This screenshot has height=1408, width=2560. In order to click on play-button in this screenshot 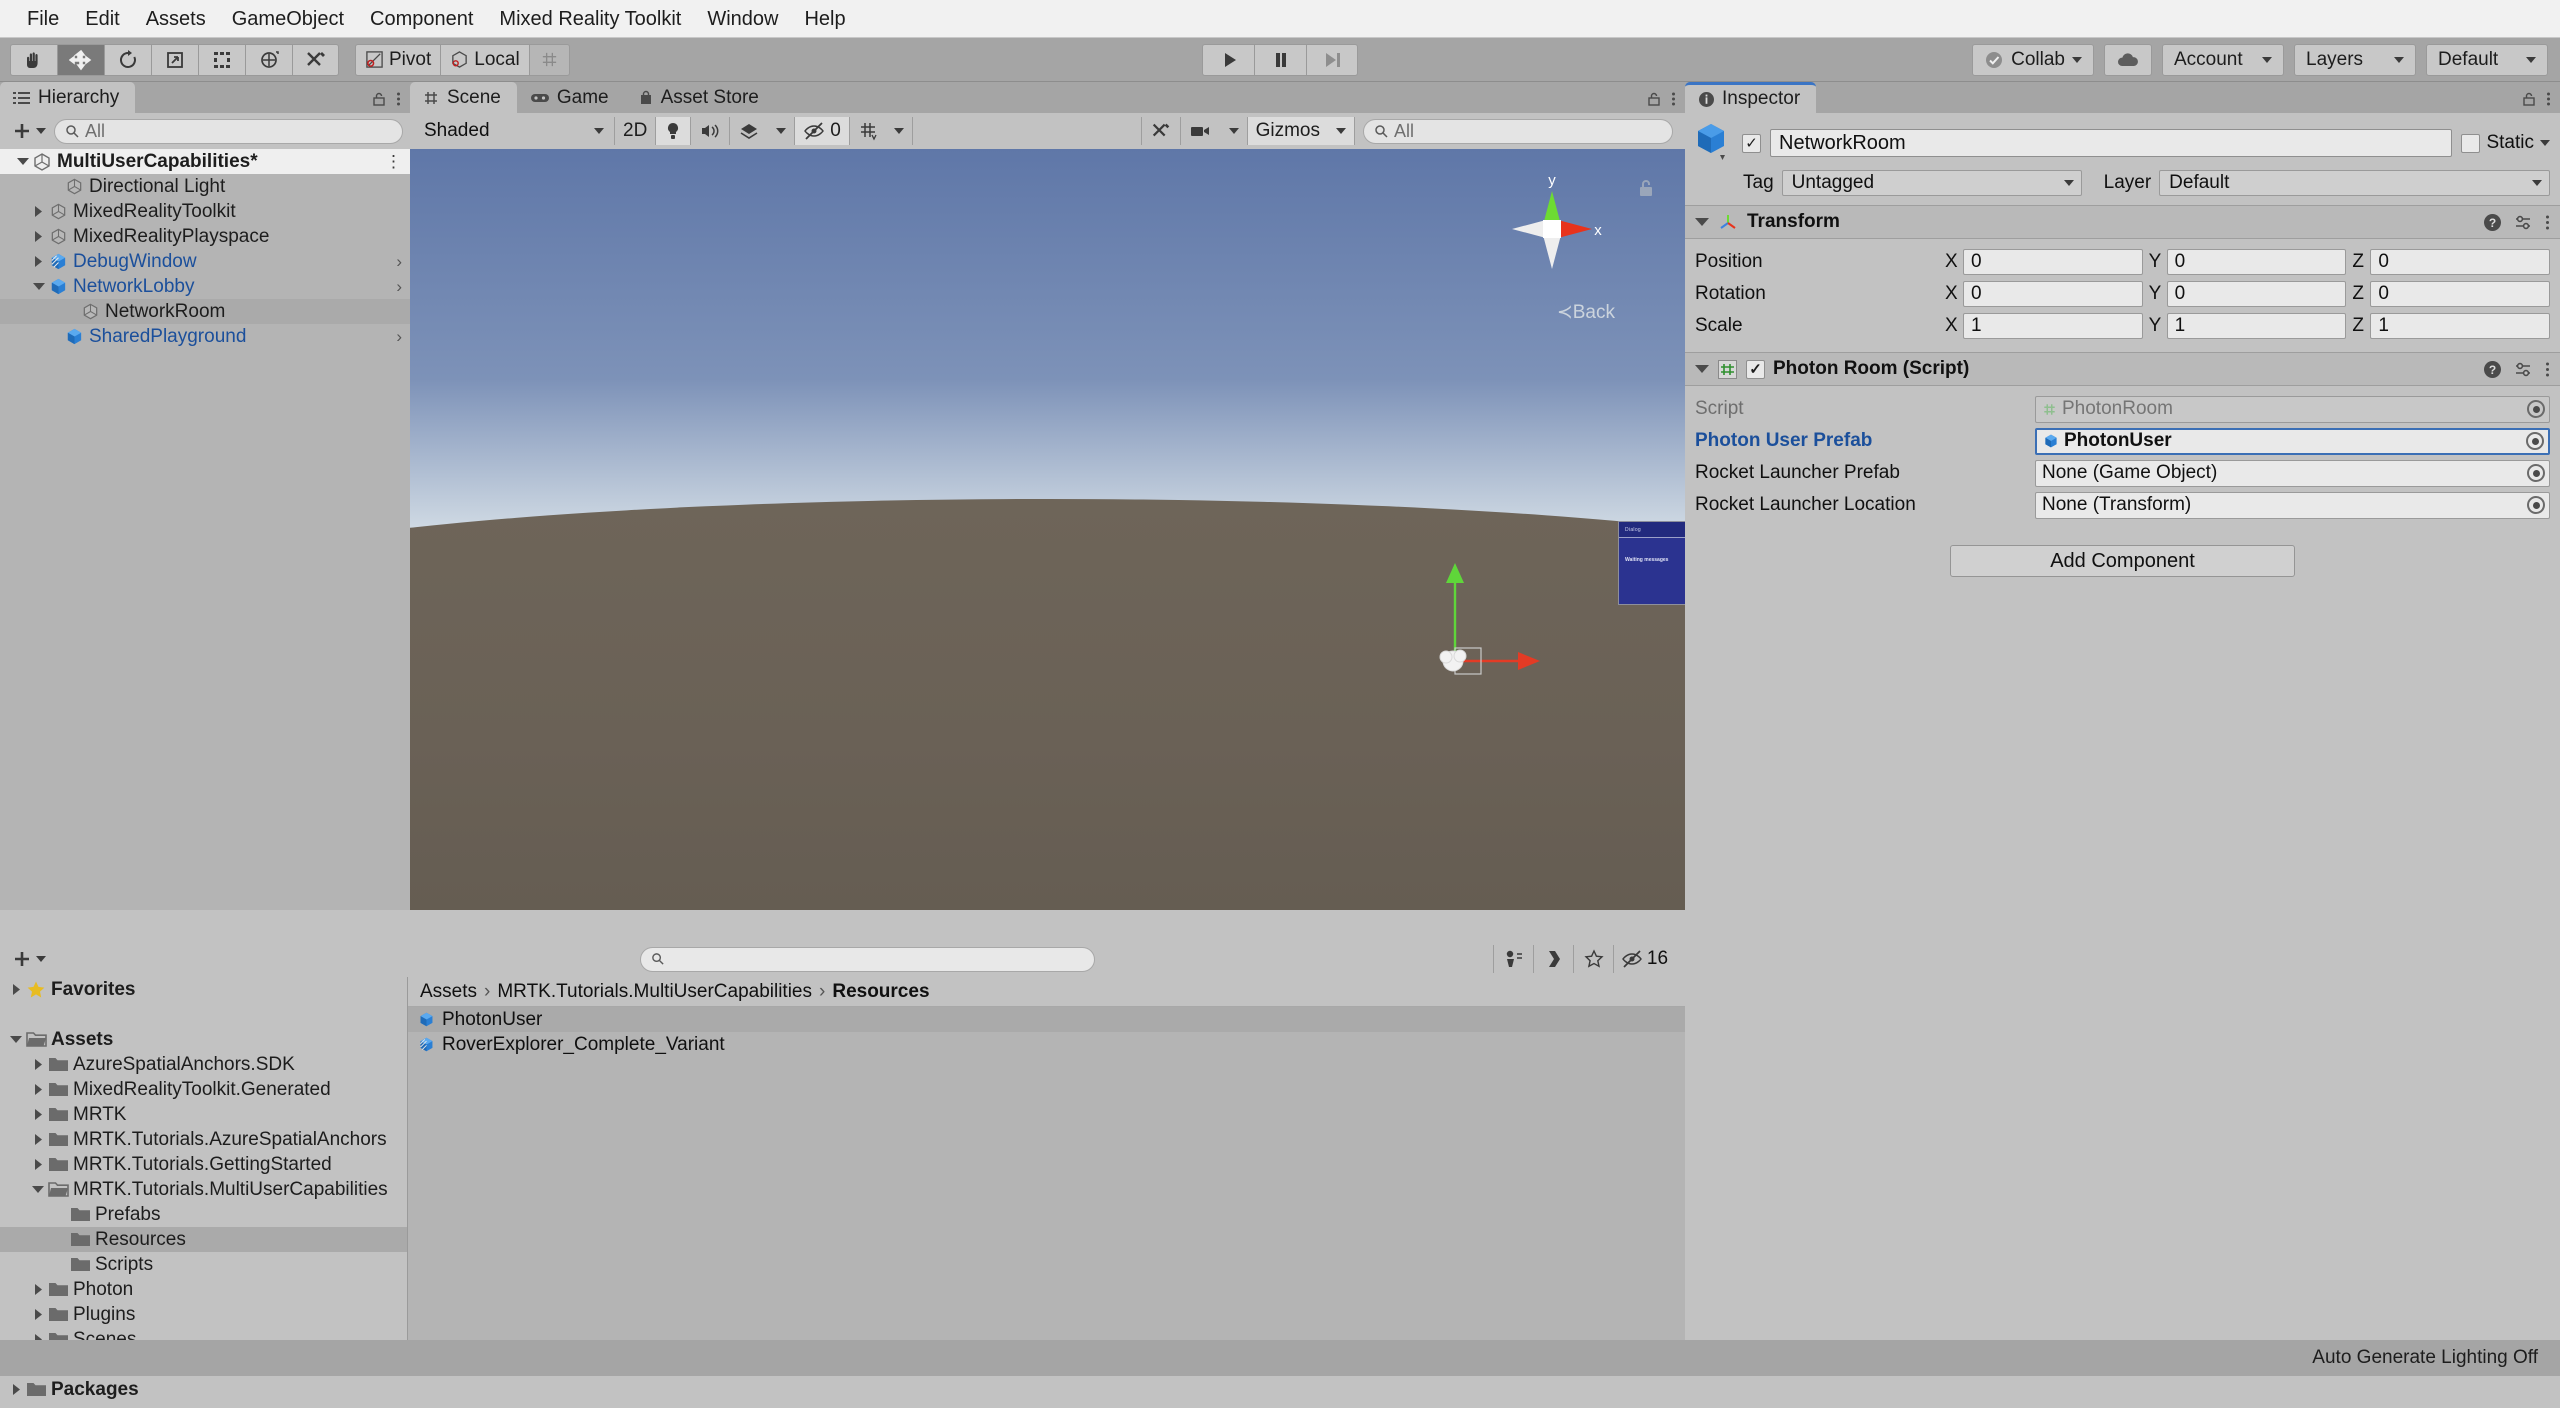, I will do `click(1228, 59)`.